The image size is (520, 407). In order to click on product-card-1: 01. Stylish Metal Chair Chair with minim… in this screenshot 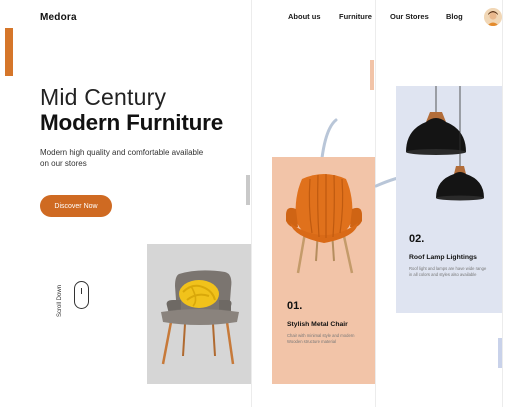, I will do `click(323, 270)`.